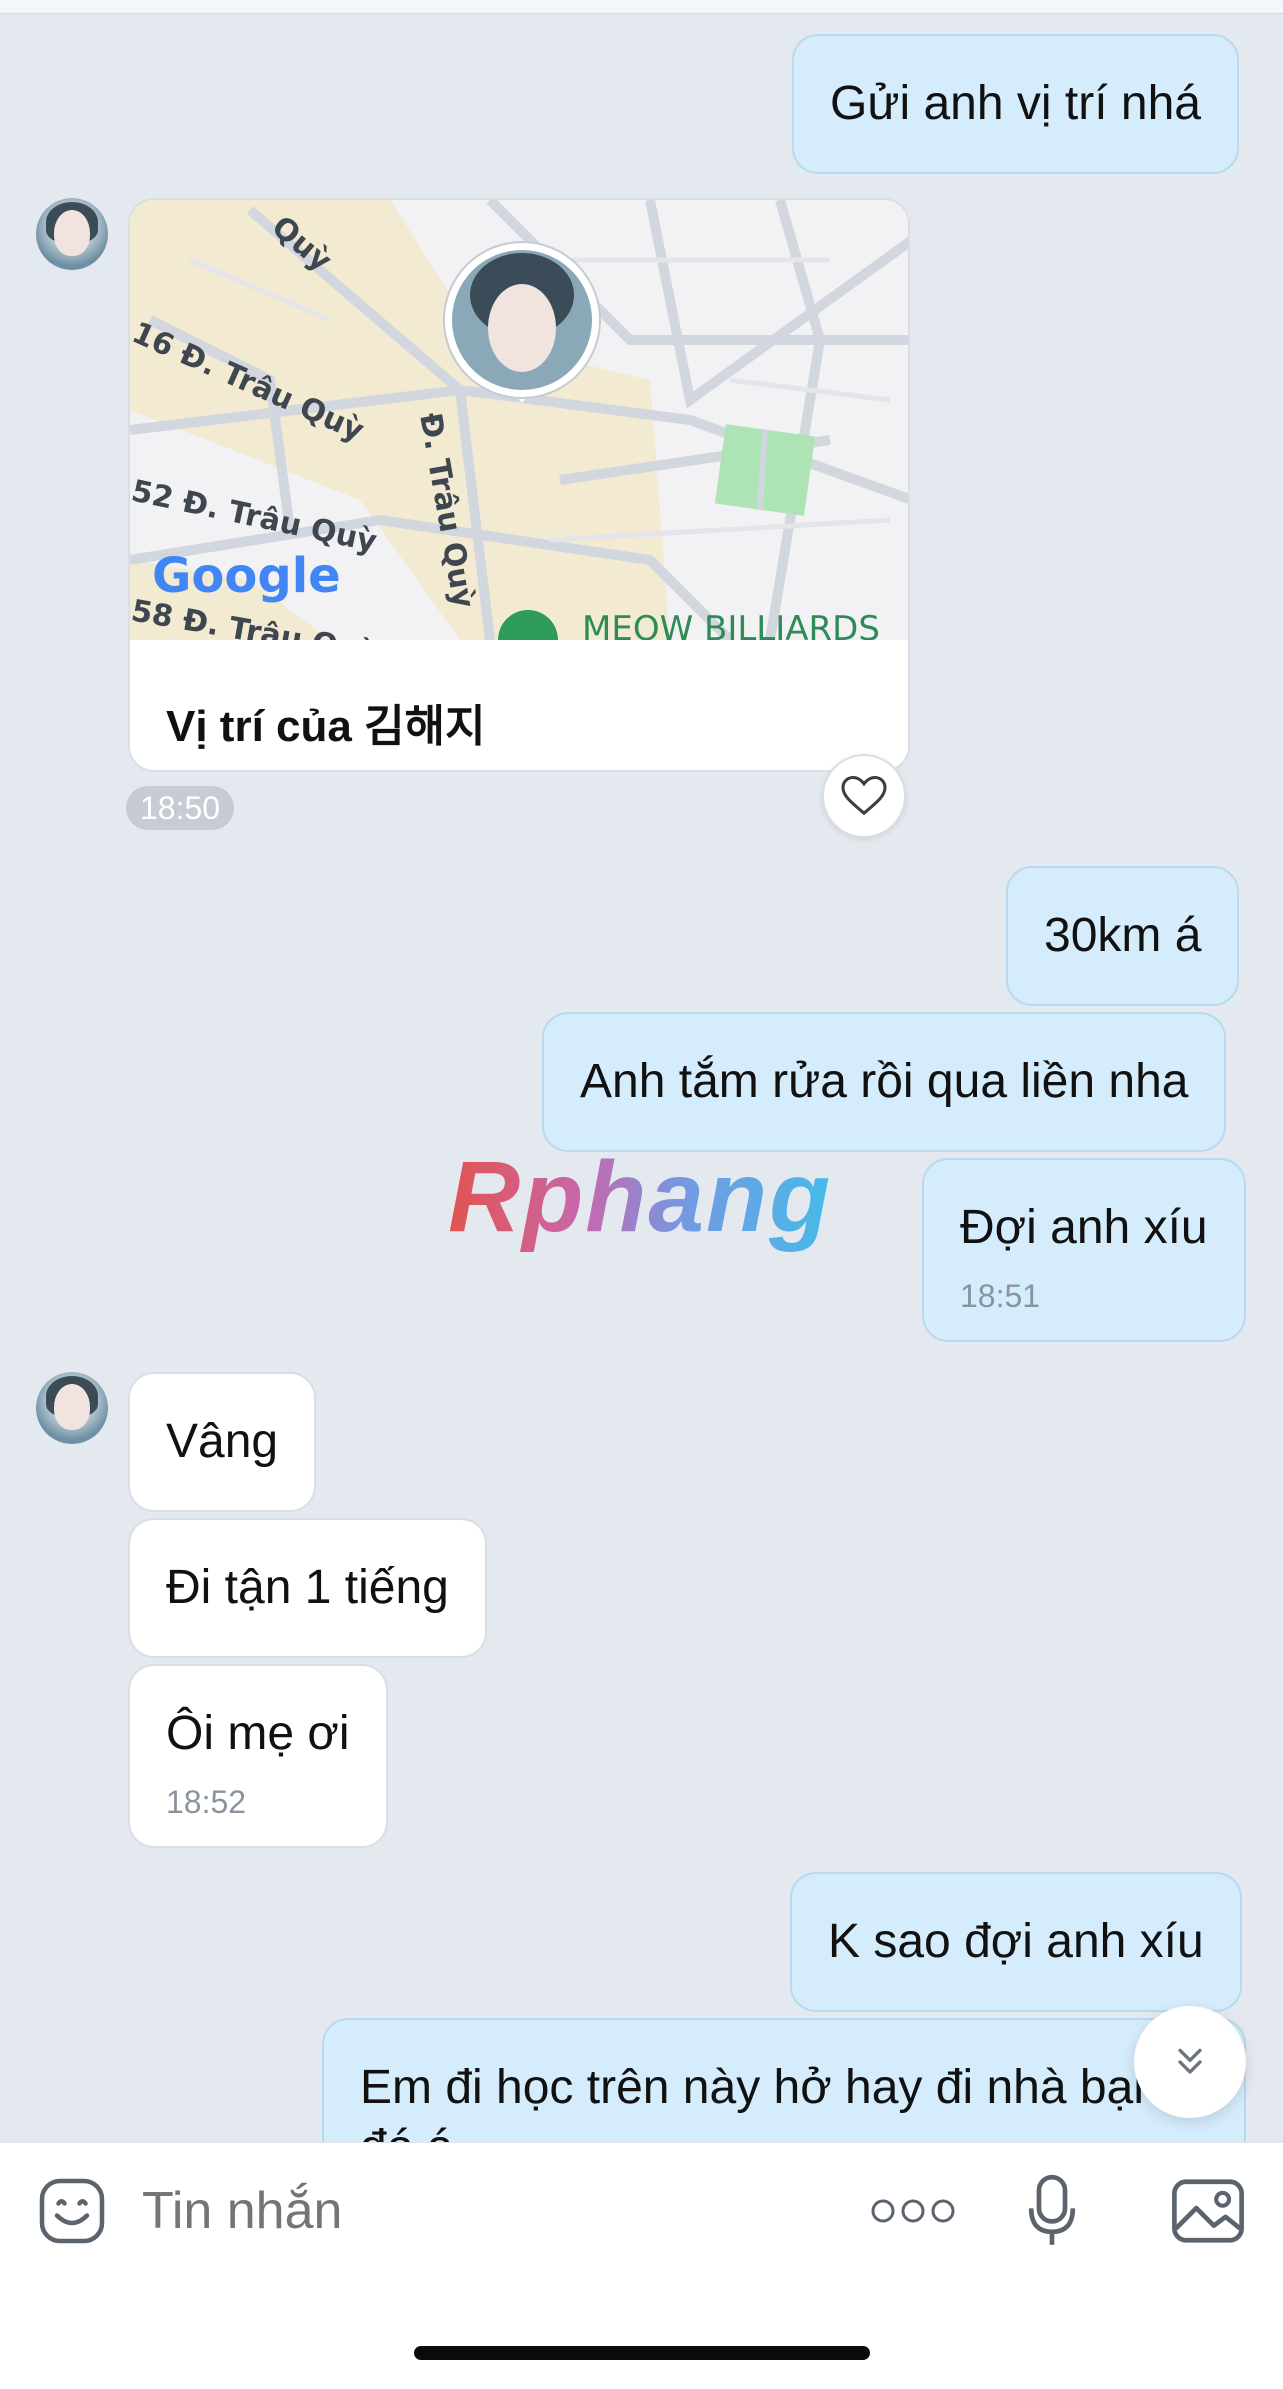  I want to click on message-text: Vâng, so click(222, 1441).